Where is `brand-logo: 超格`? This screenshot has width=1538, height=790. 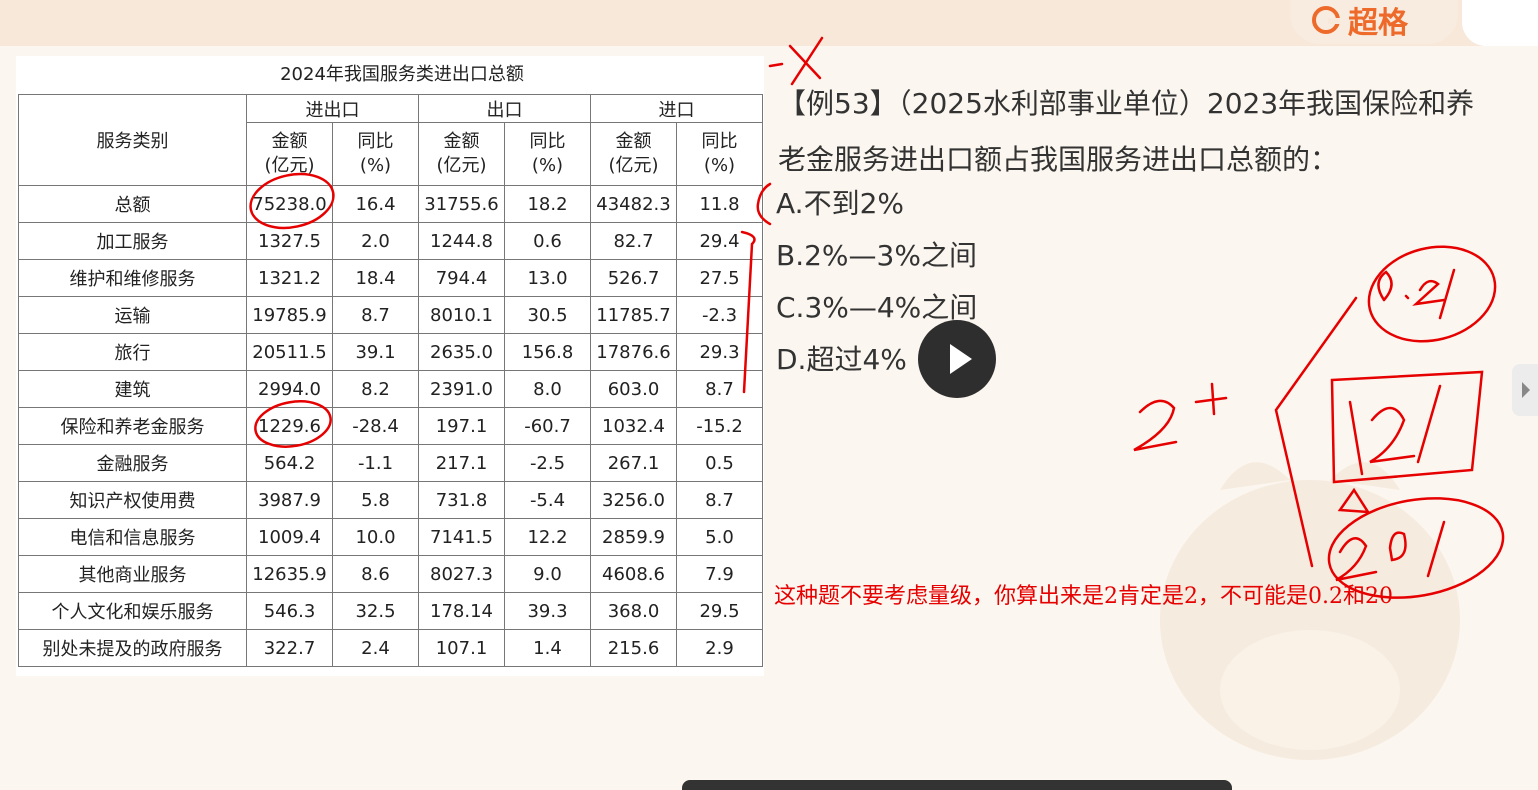 brand-logo: 超格 is located at coordinates (1360, 20).